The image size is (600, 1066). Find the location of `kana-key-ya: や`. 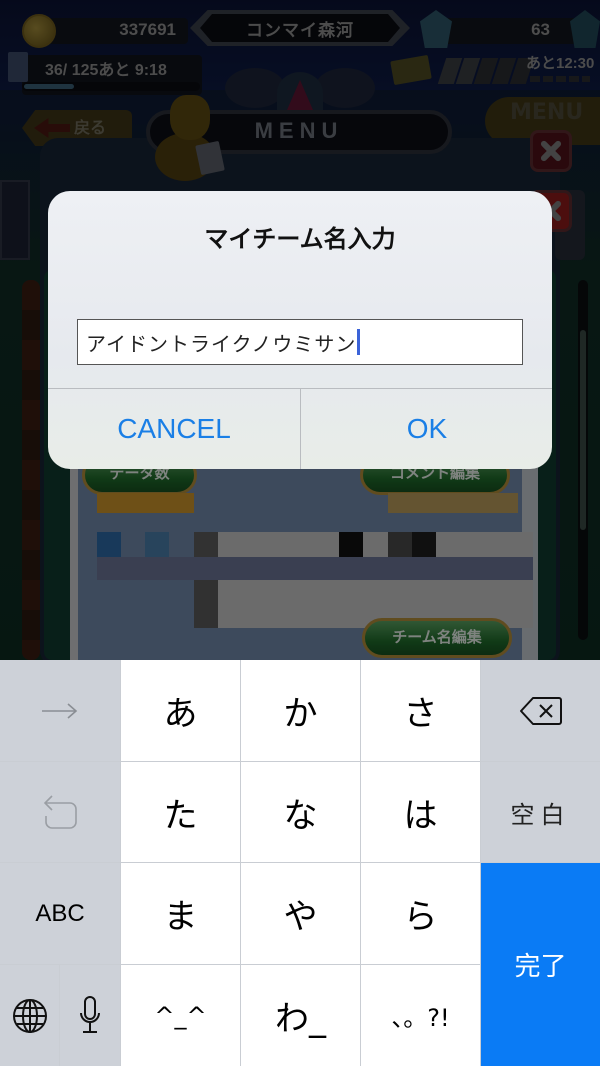

kana-key-ya: や is located at coordinates (300, 913).